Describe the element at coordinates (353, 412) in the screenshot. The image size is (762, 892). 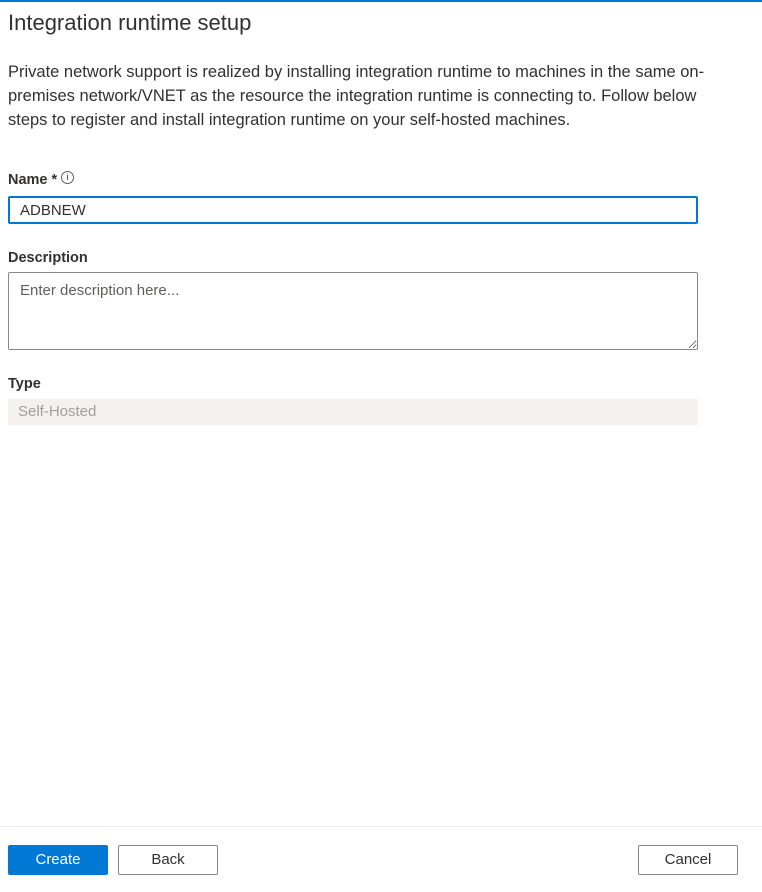
I see `type-field: Self-Hosted` at that location.